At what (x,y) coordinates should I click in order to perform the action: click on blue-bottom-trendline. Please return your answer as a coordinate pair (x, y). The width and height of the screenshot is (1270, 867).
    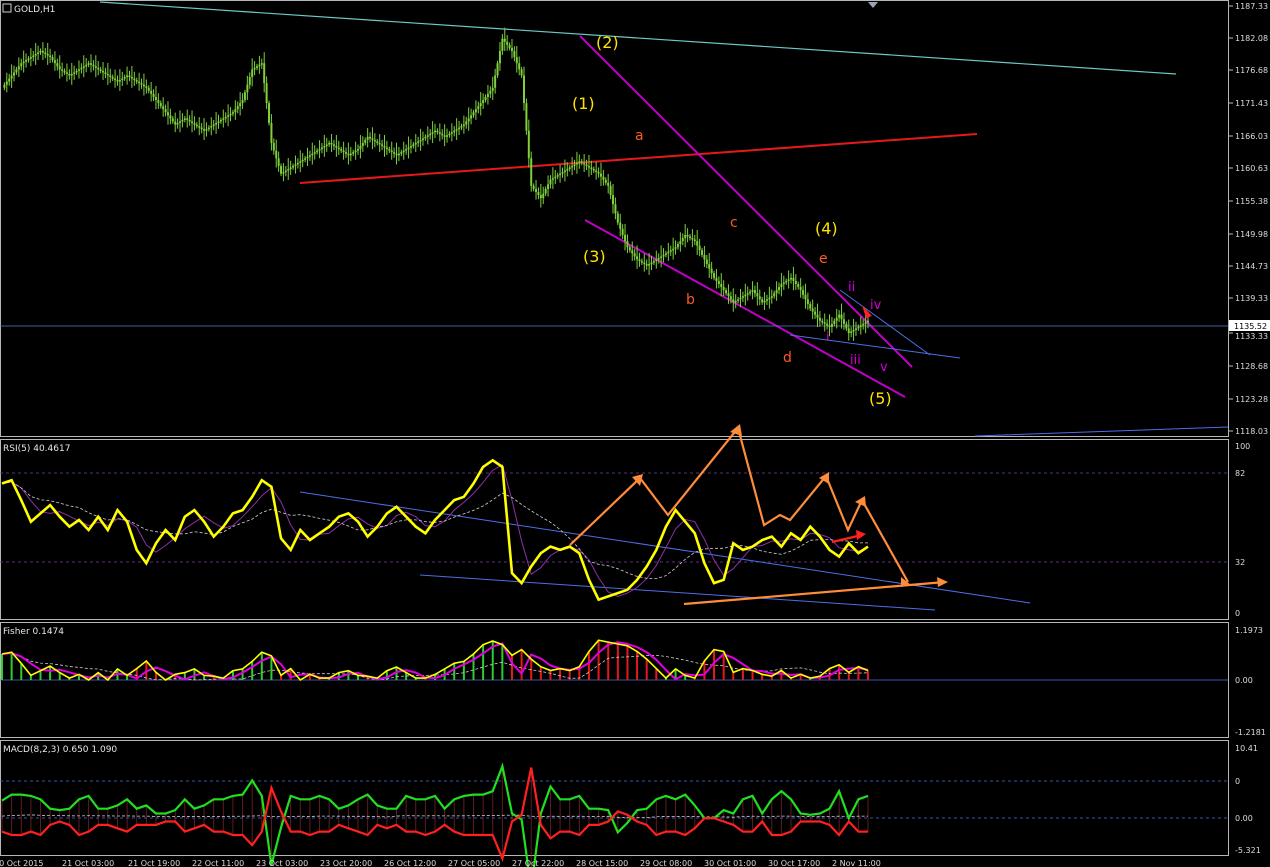
    Looking at the image, I should click on (1101, 431).